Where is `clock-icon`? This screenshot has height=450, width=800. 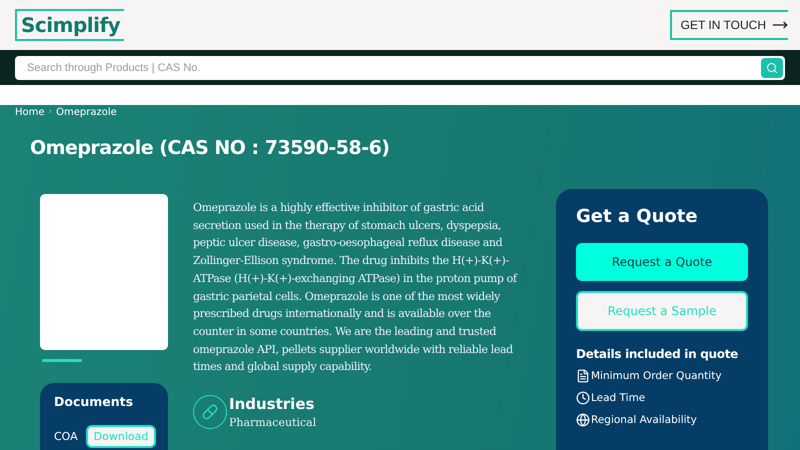
clock-icon is located at coordinates (583, 398).